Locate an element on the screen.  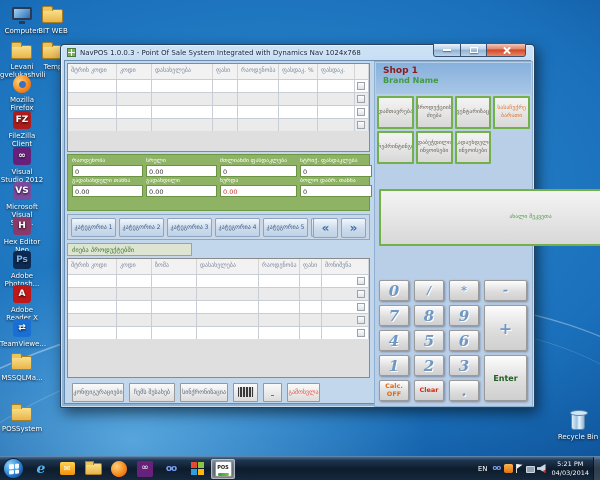
numpad-key-plus: + is located at coordinates (505, 328).